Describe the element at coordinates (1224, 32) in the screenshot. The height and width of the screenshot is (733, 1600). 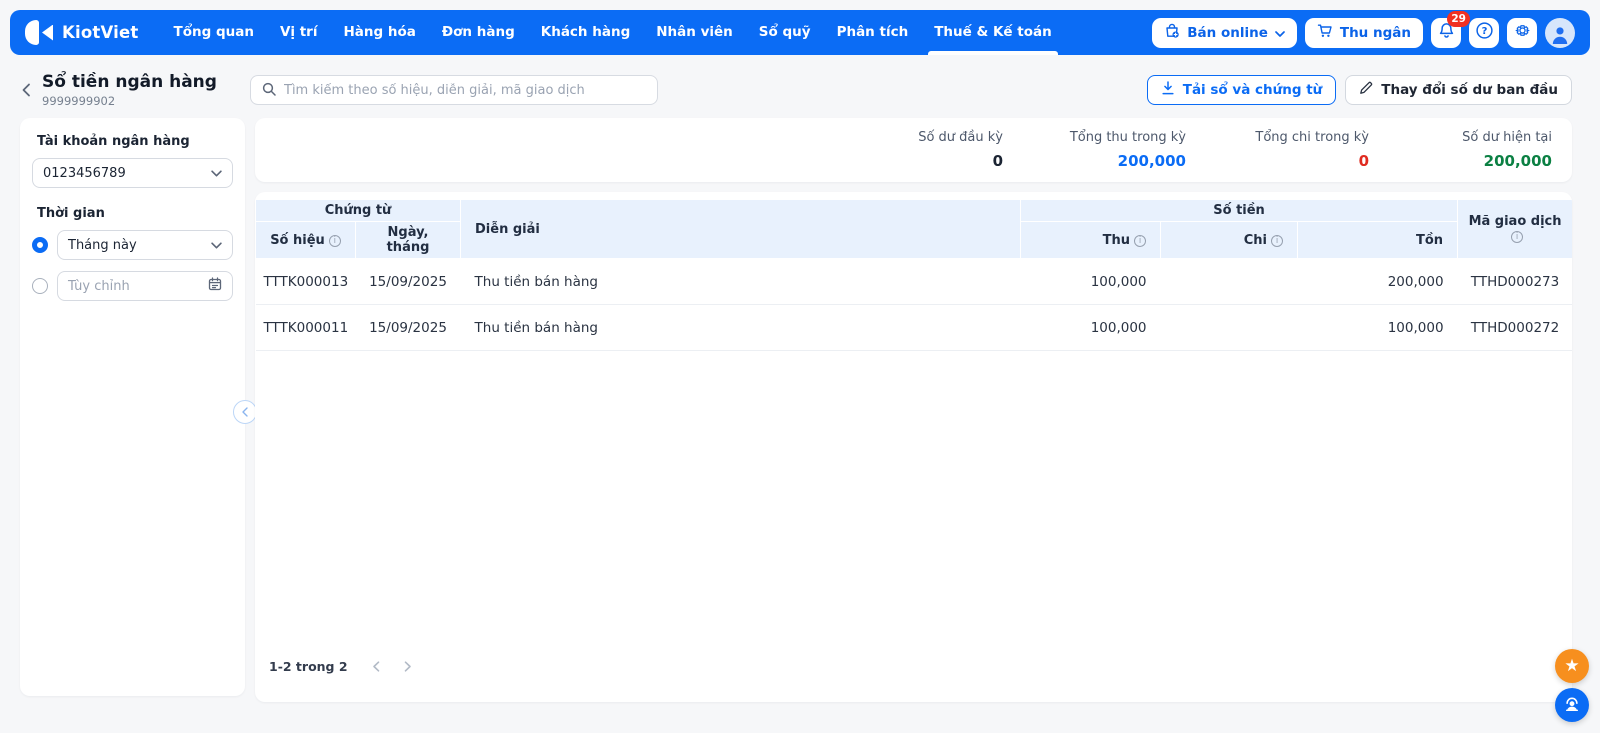
I see `ban-online-button: Bán online` at that location.